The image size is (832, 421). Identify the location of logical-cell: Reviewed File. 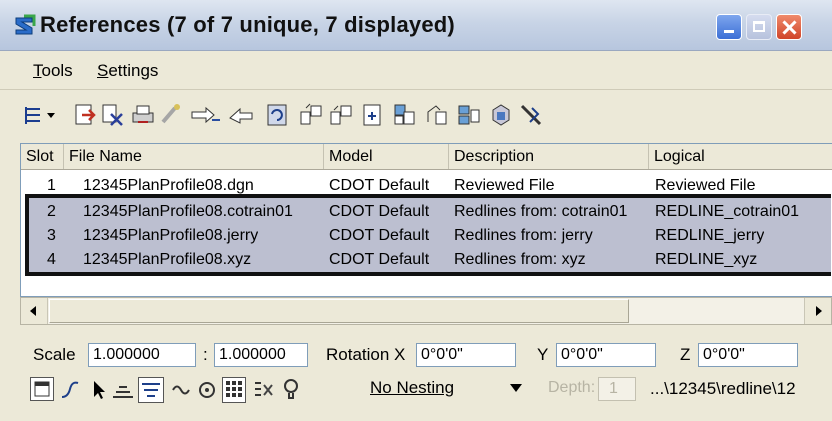
(705, 185).